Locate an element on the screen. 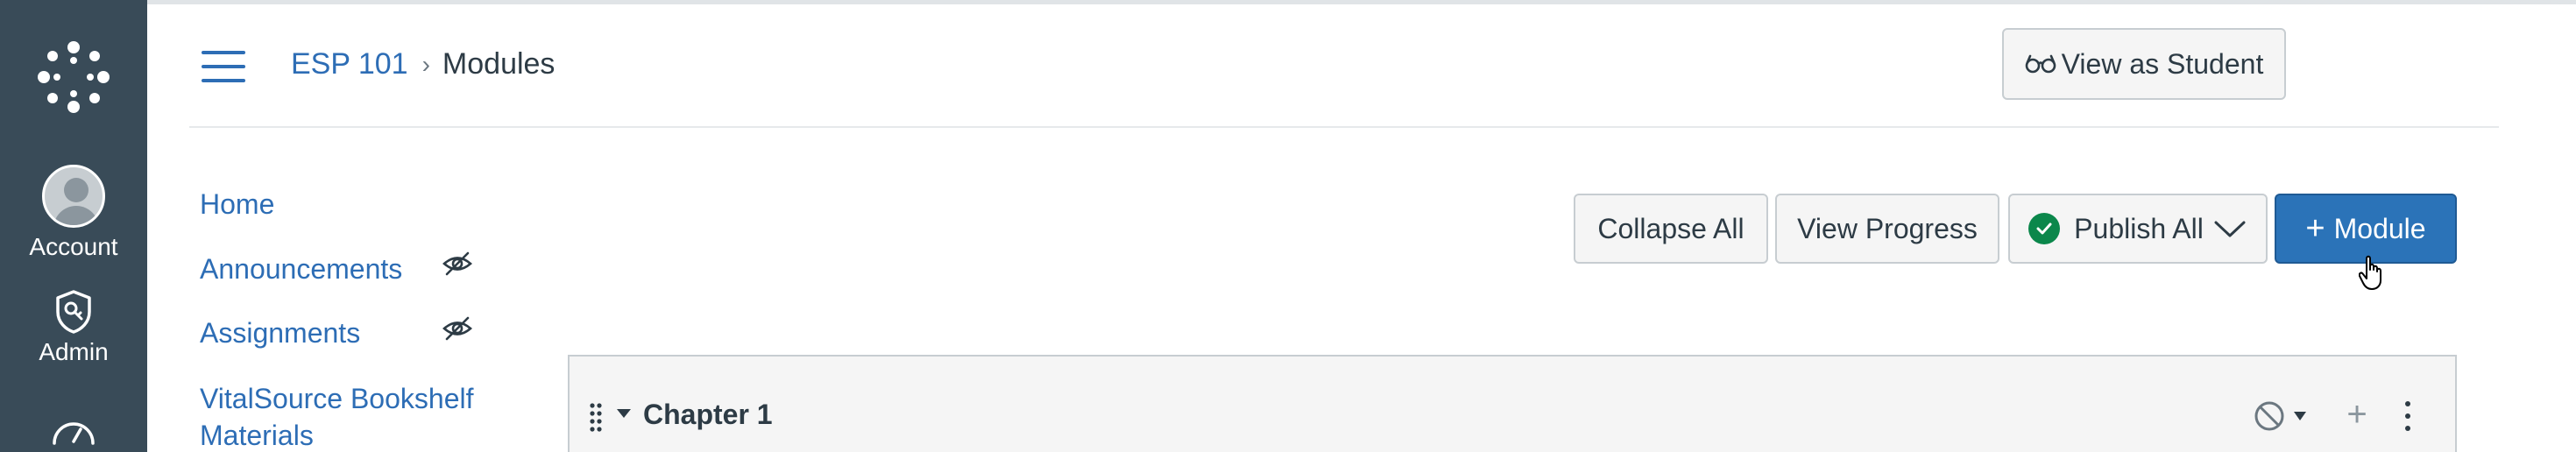  view-as-student-label: View as Student is located at coordinates (2162, 63).